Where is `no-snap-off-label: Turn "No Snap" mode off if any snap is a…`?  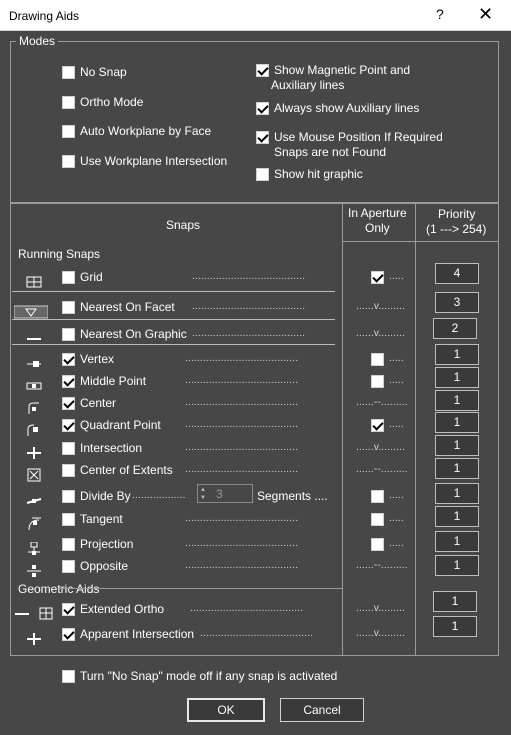
no-snap-off-label: Turn "No Snap" mode off if any snap is a… is located at coordinates (209, 676).